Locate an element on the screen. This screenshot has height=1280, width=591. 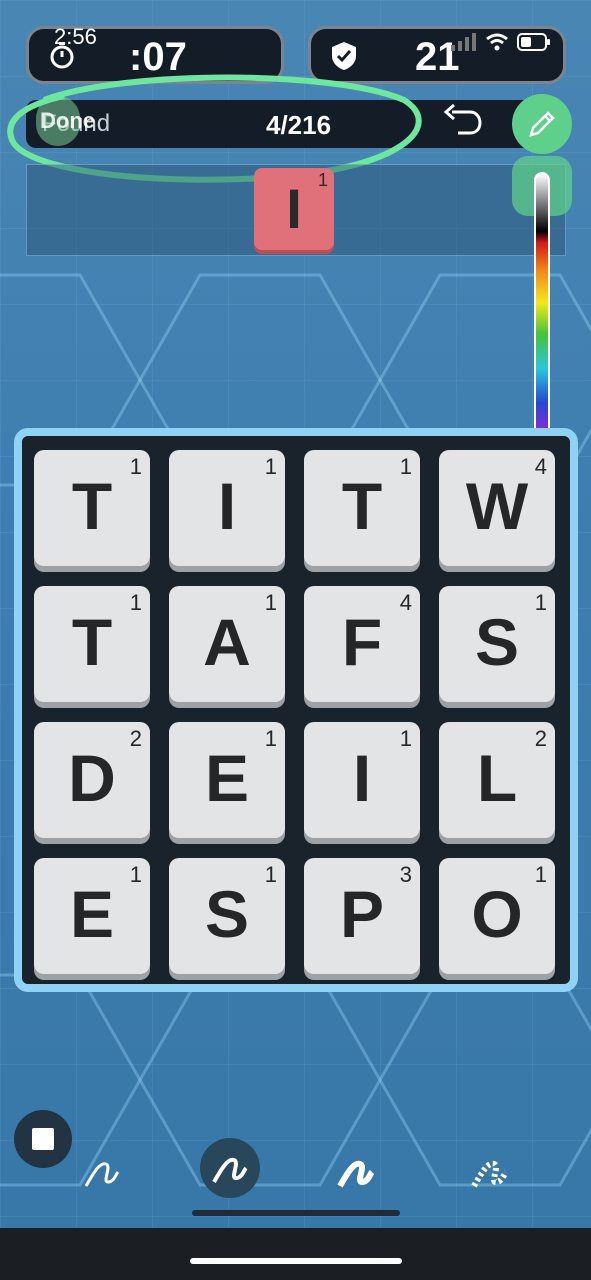
undo-icon is located at coordinates (462, 122).